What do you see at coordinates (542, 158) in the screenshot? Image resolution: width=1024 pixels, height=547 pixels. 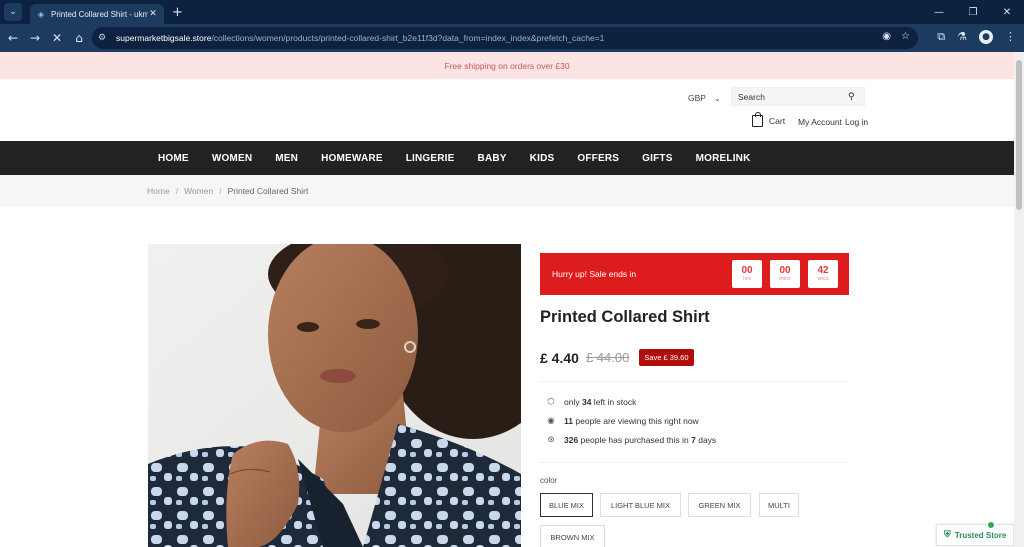 I see `nav-item-kids: KIDS` at bounding box center [542, 158].